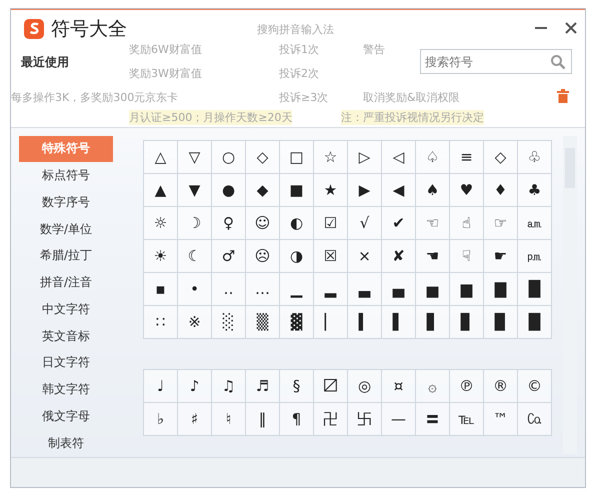  Describe the element at coordinates (66, 336) in the screenshot. I see `category-tab: 英文音标` at that location.